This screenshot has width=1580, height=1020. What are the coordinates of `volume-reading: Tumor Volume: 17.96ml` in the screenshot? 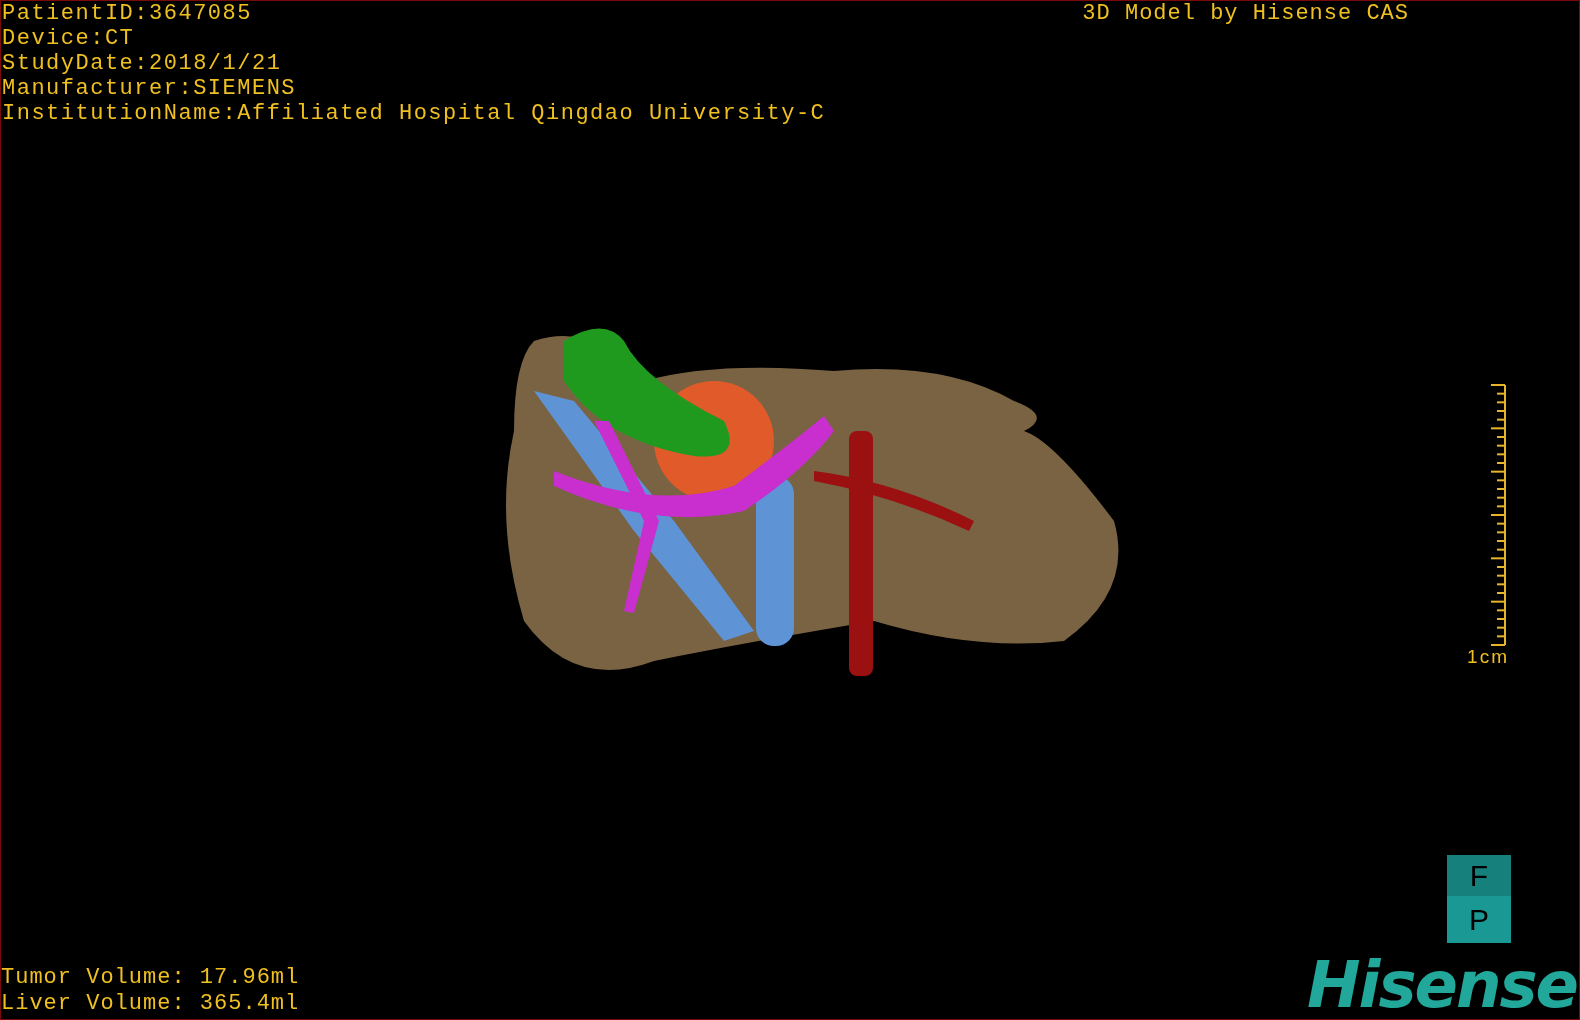 It's located at (150, 978).